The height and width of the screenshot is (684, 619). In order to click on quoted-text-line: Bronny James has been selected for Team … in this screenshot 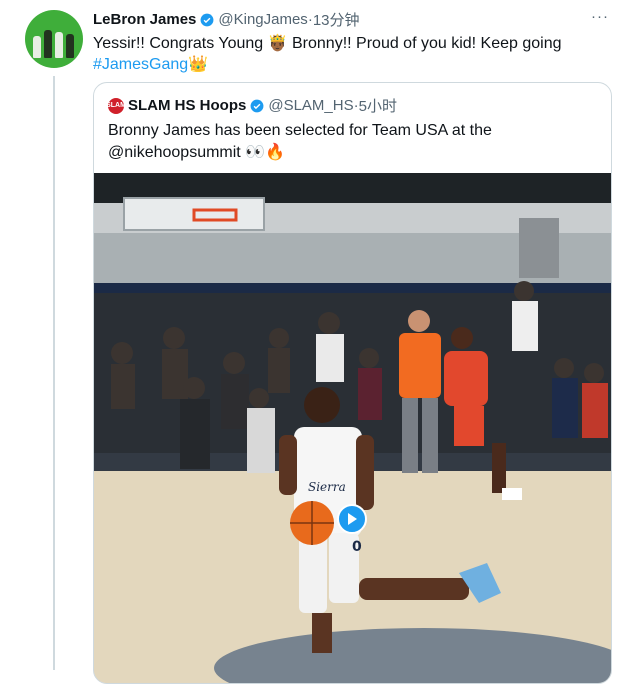, I will do `click(300, 130)`.